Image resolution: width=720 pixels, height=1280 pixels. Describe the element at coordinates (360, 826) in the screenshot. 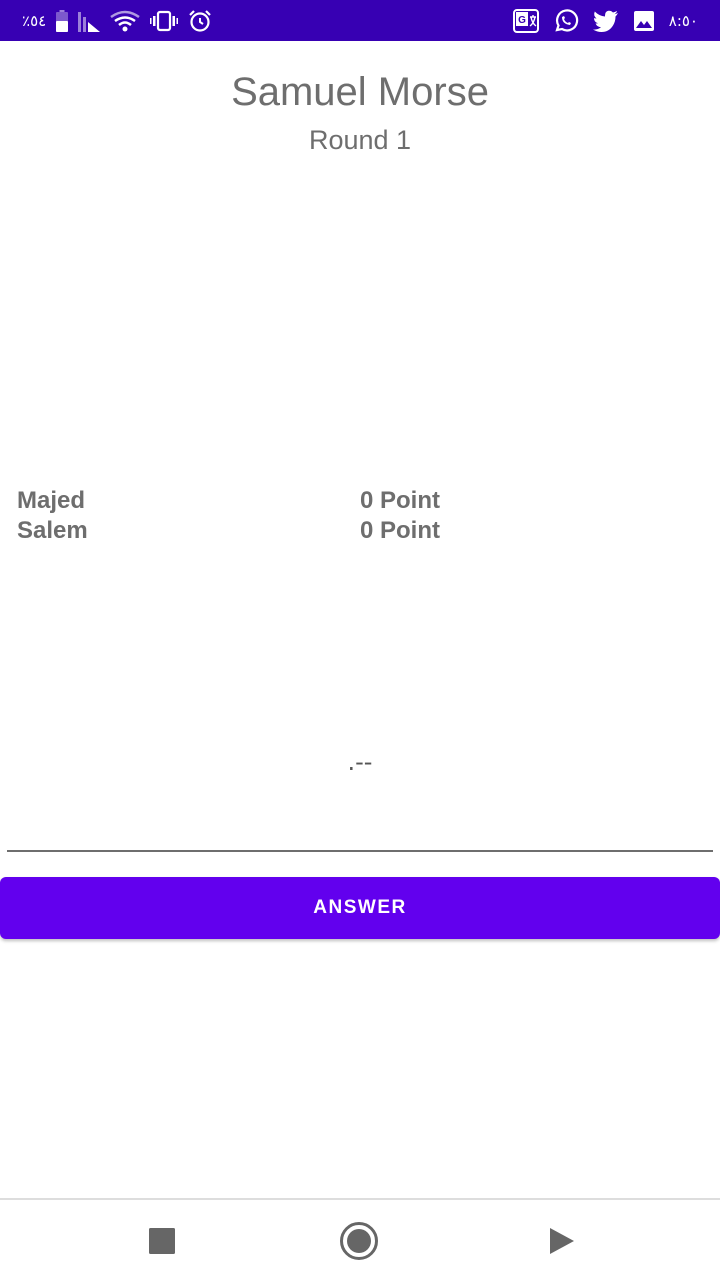

I see `answer-input` at that location.